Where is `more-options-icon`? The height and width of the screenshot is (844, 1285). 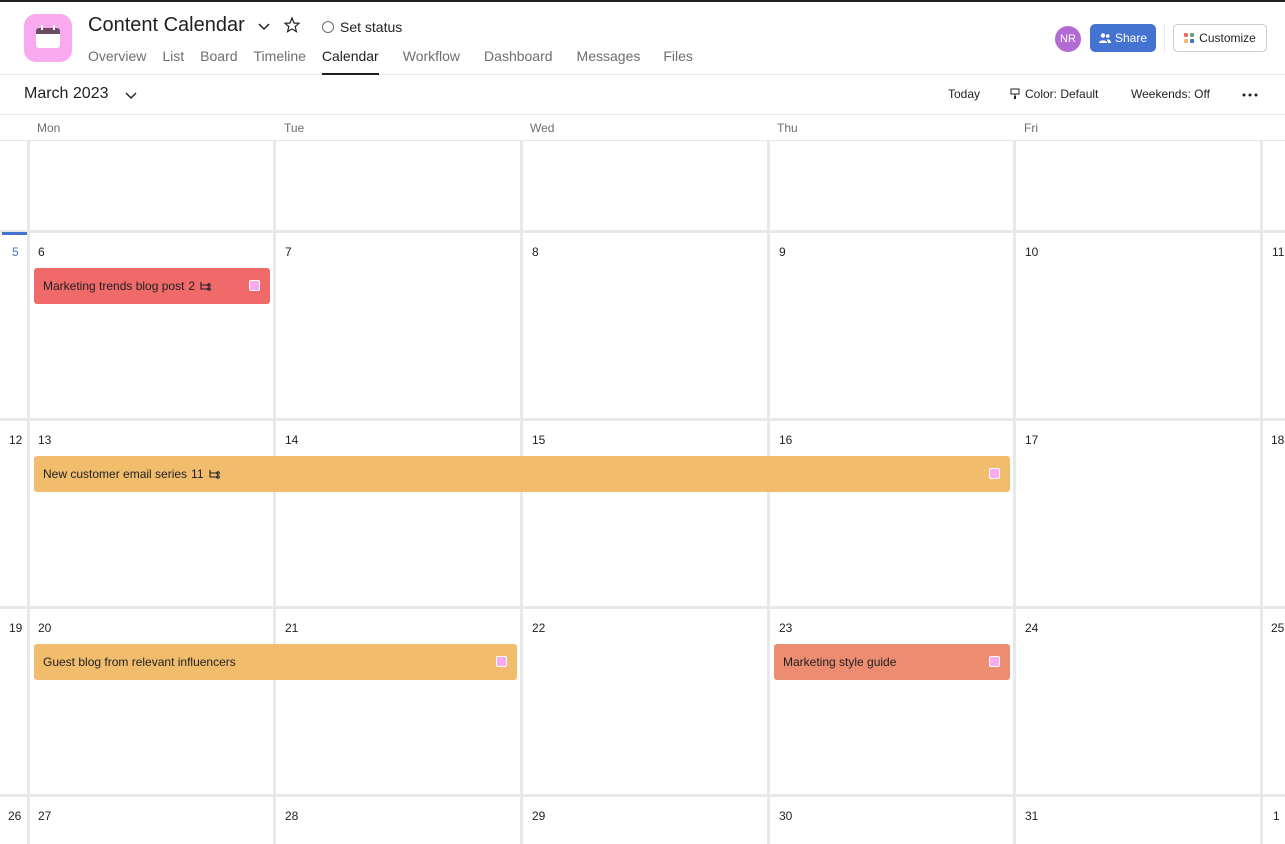
more-options-icon is located at coordinates (1250, 95).